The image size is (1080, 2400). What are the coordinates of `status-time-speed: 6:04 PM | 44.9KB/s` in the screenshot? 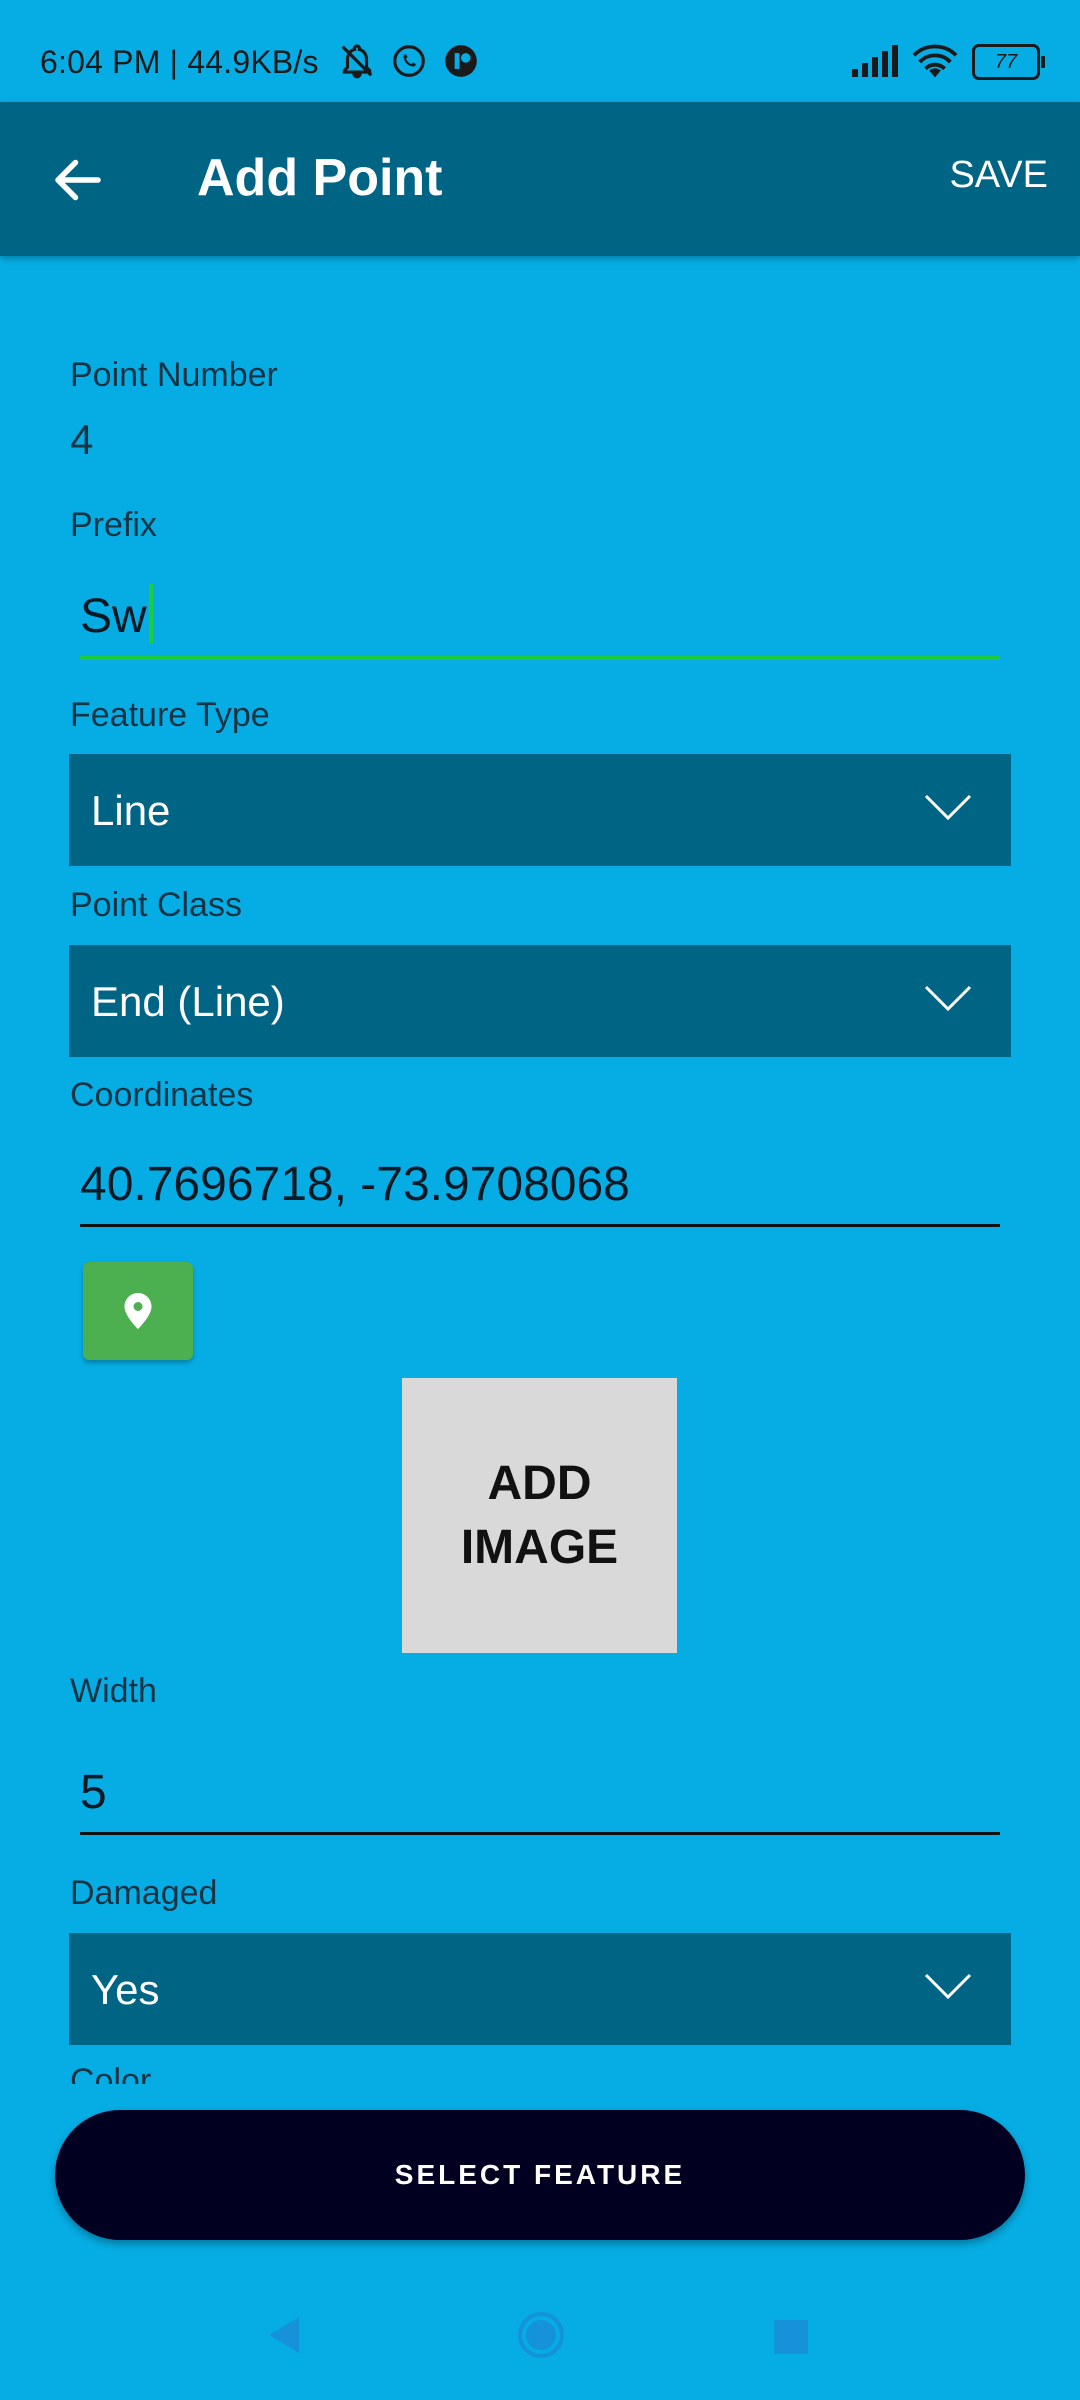 It's located at (179, 62).